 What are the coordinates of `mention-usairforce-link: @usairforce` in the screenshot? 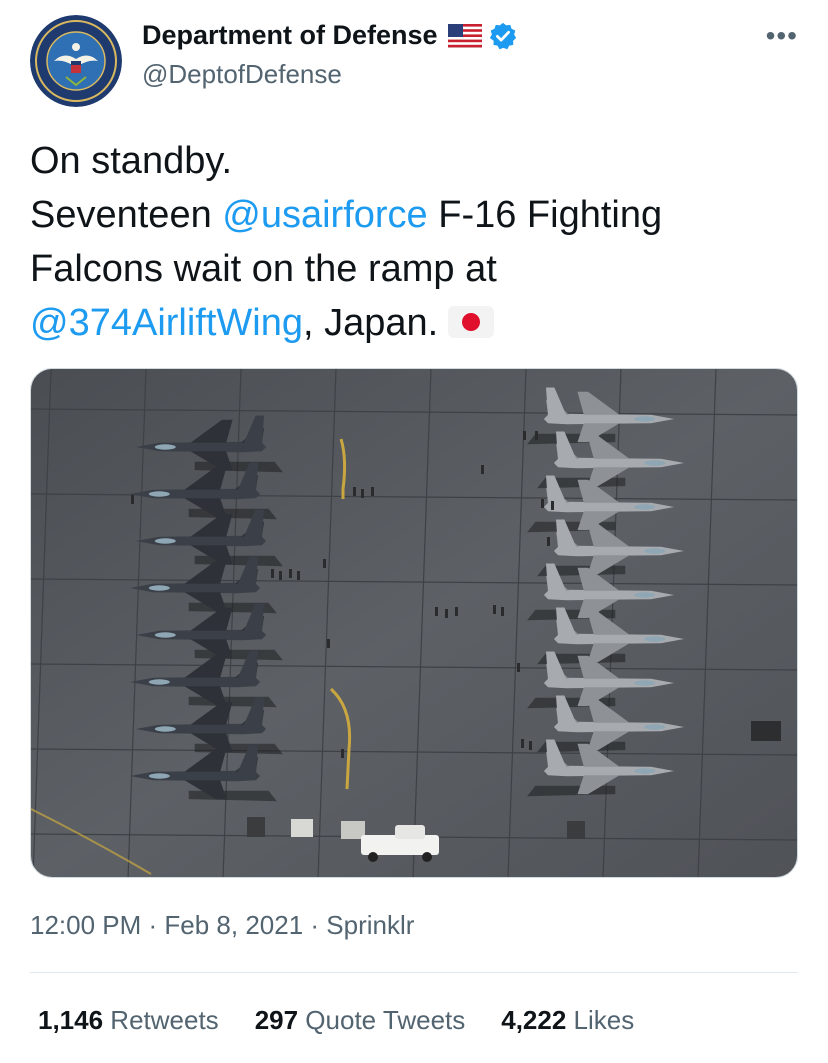 It's located at (324, 215).